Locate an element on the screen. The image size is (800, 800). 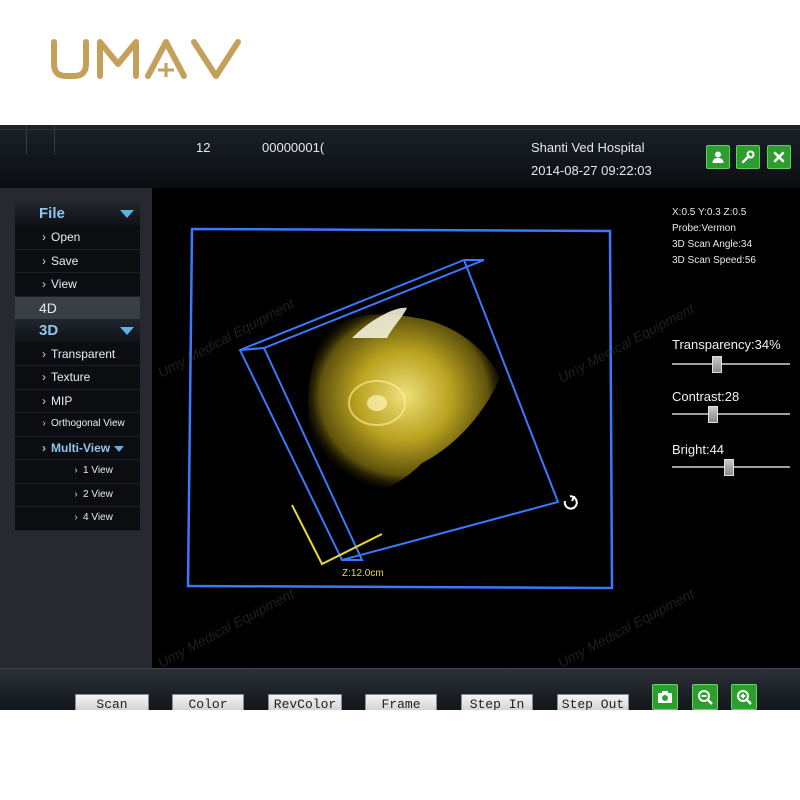
close-button is located at coordinates (779, 157).